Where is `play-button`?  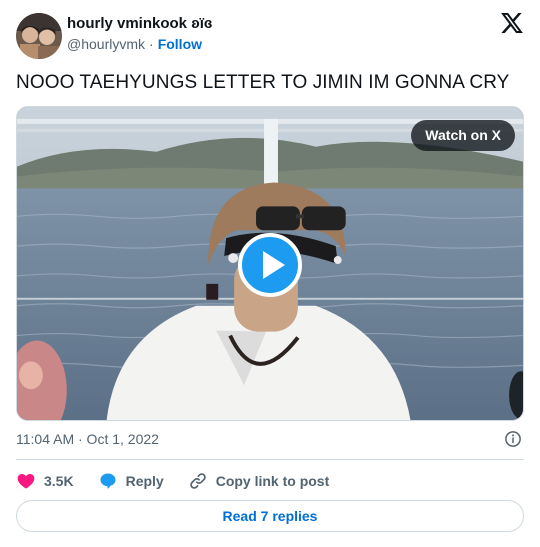
play-button is located at coordinates (270, 265).